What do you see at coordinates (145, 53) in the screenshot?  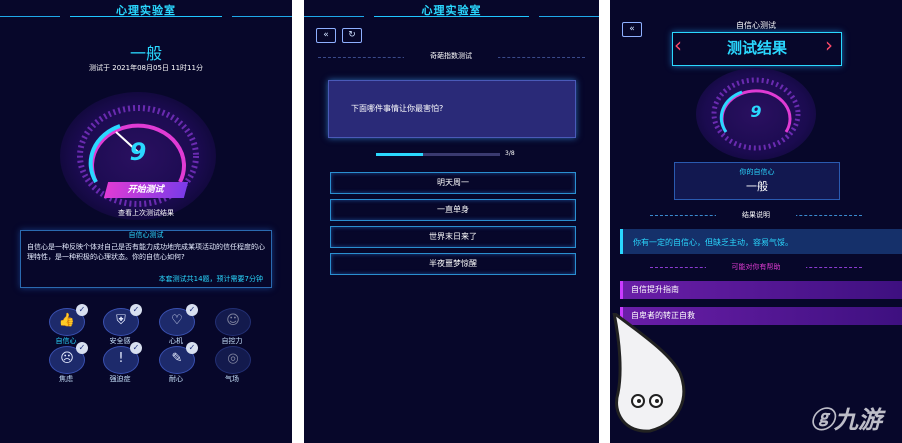 I see `result-word: 一般` at bounding box center [145, 53].